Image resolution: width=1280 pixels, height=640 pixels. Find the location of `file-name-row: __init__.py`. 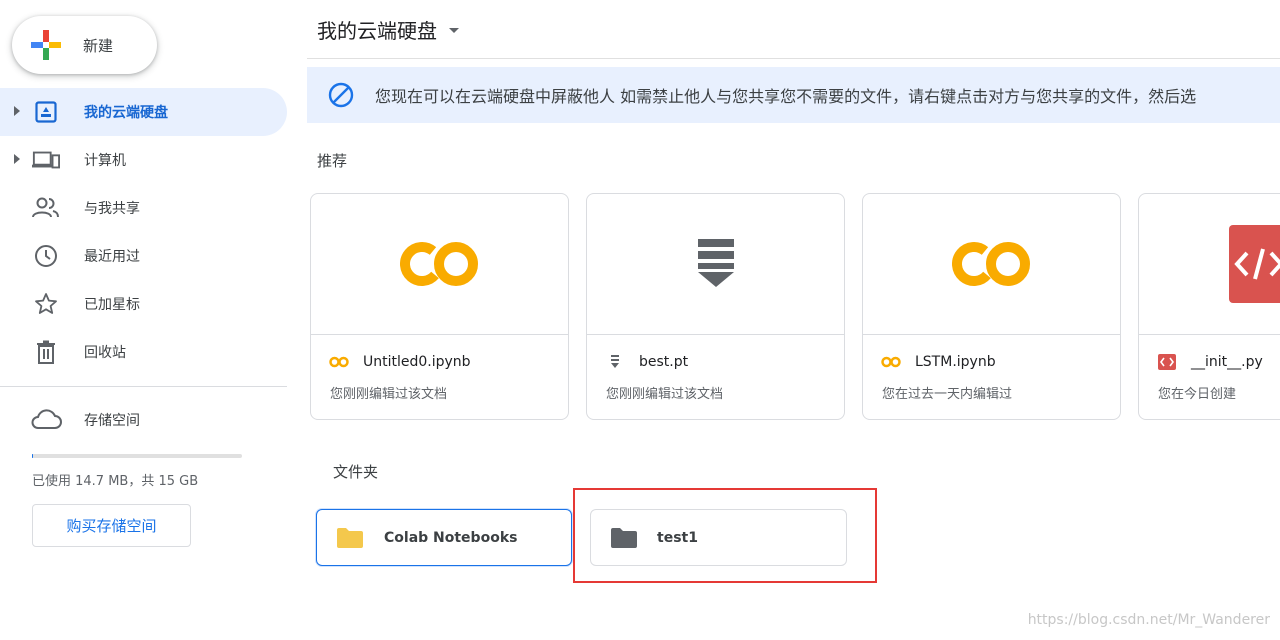

file-name-row: __init__.py is located at coordinates (1210, 362).